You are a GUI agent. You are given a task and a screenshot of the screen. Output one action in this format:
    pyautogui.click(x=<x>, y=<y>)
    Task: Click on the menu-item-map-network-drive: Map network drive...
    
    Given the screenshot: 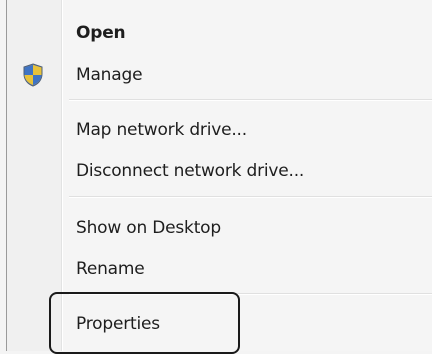 What is the action you would take?
    pyautogui.click(x=219, y=130)
    